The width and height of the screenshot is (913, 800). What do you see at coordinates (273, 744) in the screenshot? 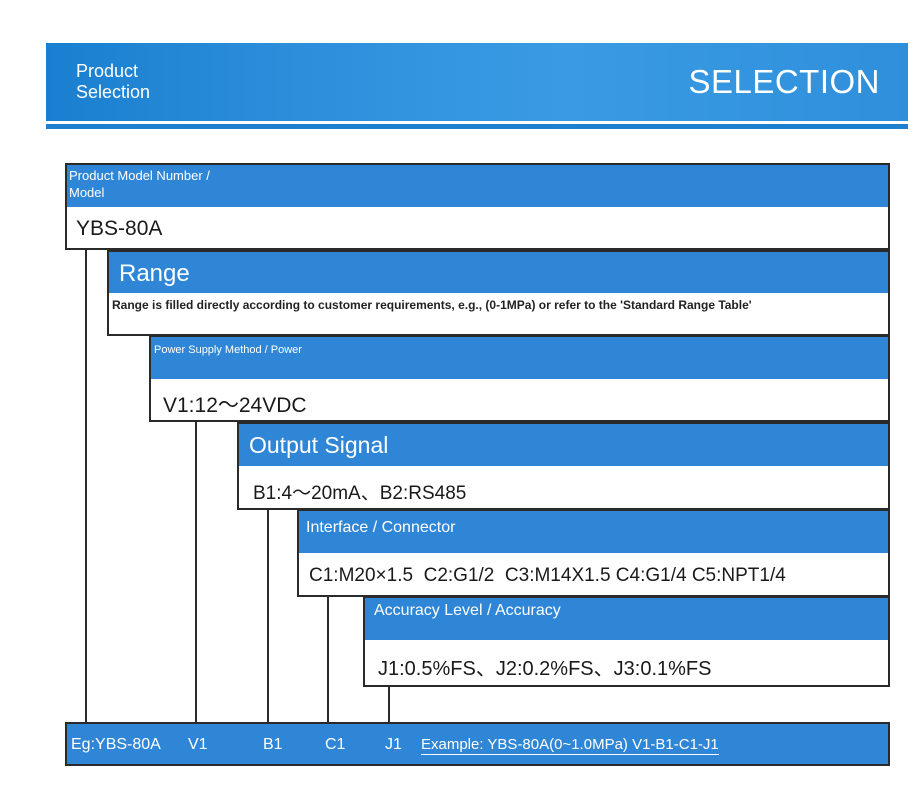
I see `footer-b: B1` at bounding box center [273, 744].